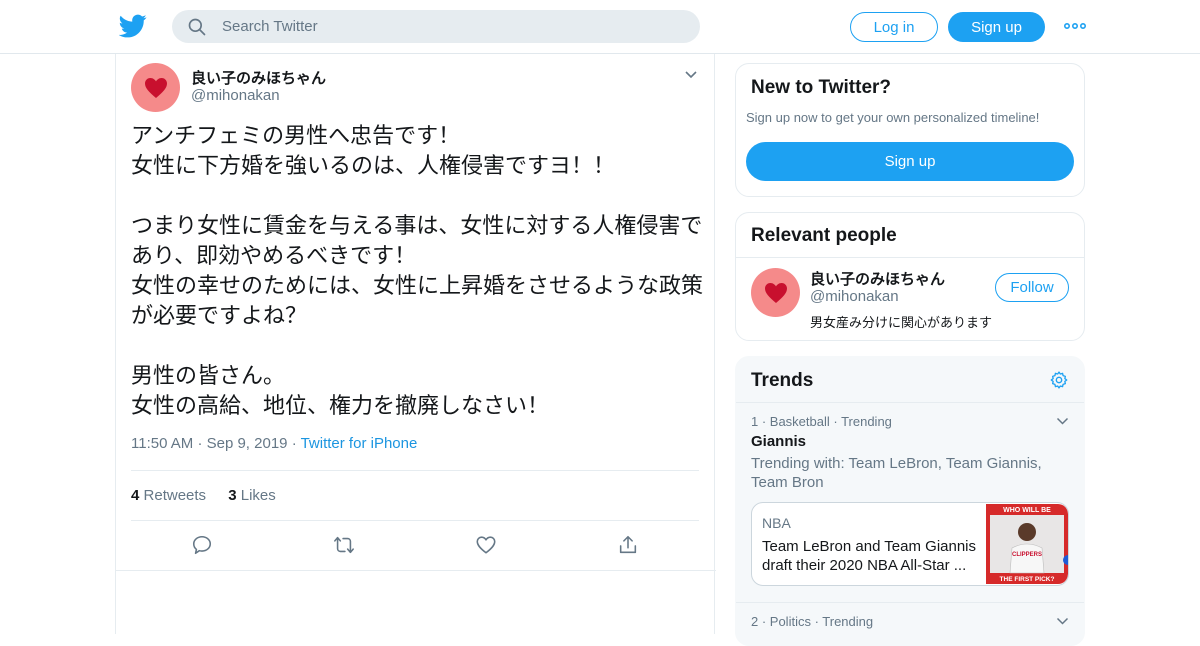 This screenshot has width=1200, height=646. What do you see at coordinates (175, 495) in the screenshot?
I see `retweets-label: Retweets` at bounding box center [175, 495].